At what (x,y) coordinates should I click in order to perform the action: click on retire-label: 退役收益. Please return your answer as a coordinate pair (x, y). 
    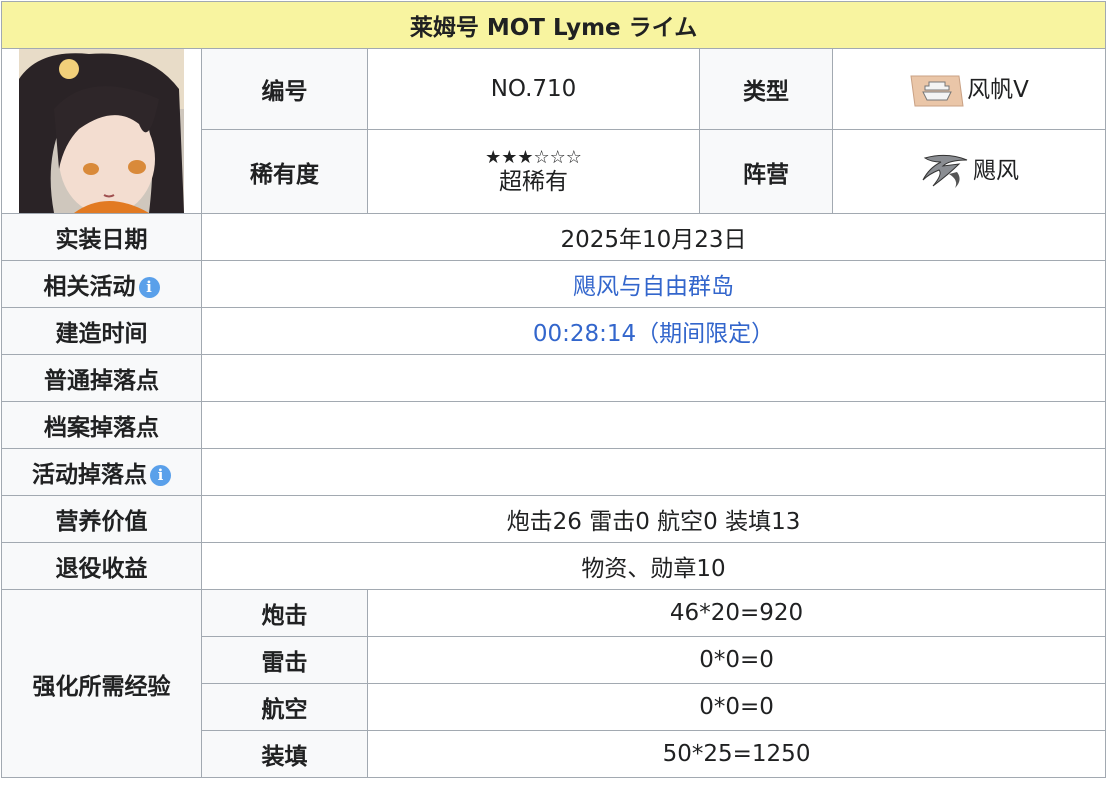
    Looking at the image, I should click on (101, 566).